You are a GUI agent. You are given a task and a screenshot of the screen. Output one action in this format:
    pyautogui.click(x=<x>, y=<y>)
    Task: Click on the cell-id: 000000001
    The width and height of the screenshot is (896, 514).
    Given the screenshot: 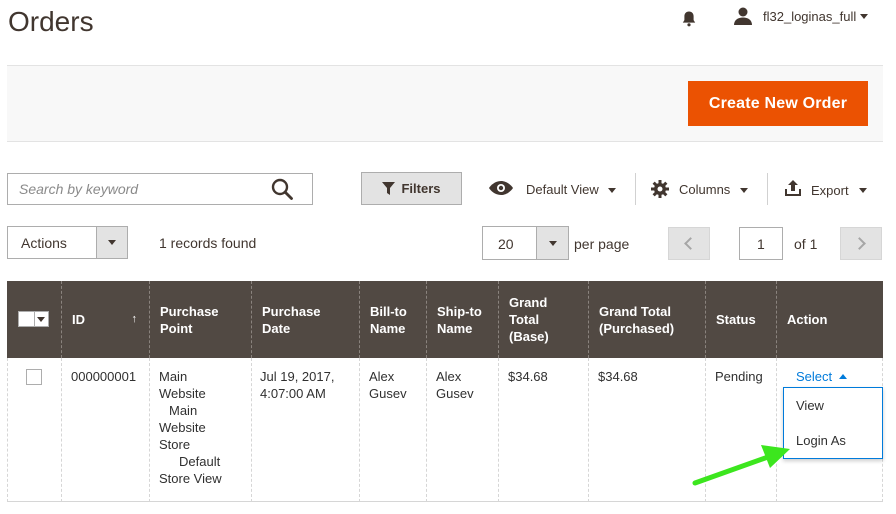 What is the action you would take?
    pyautogui.click(x=104, y=376)
    